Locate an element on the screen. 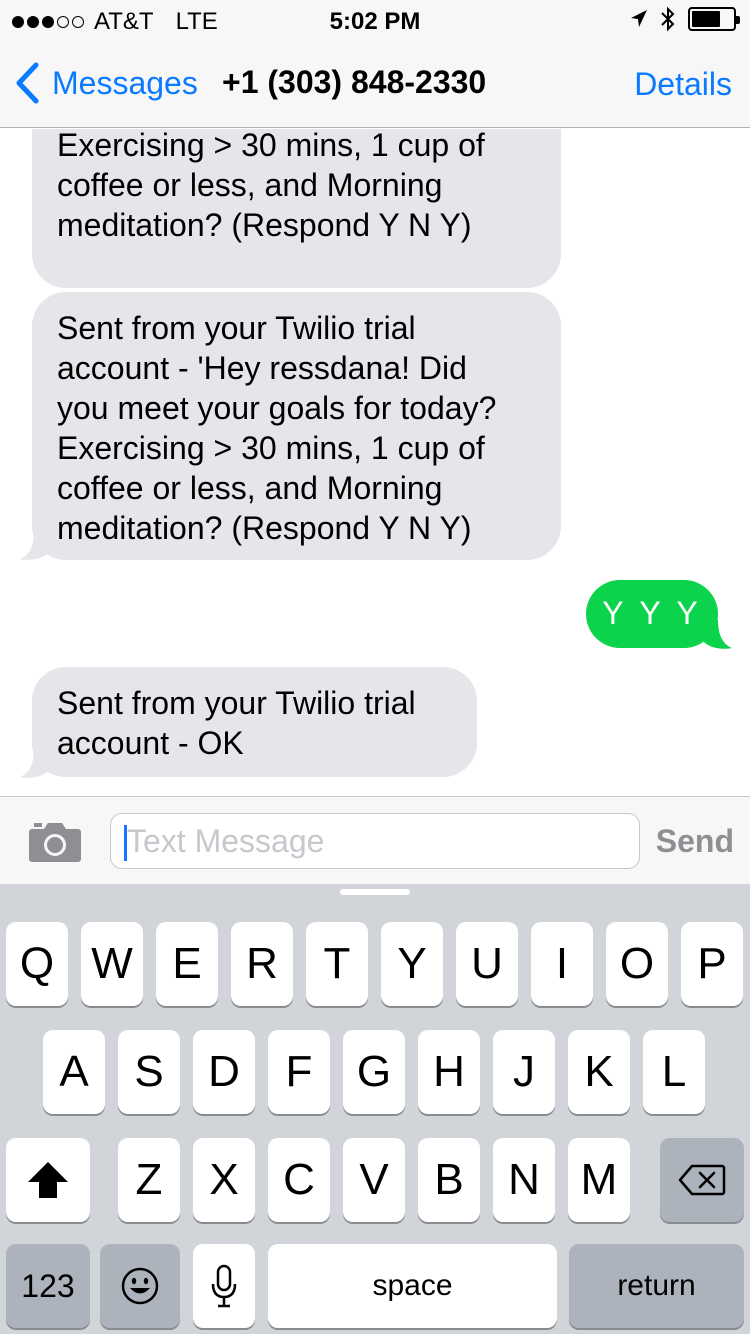  key-m: M is located at coordinates (599, 1180).